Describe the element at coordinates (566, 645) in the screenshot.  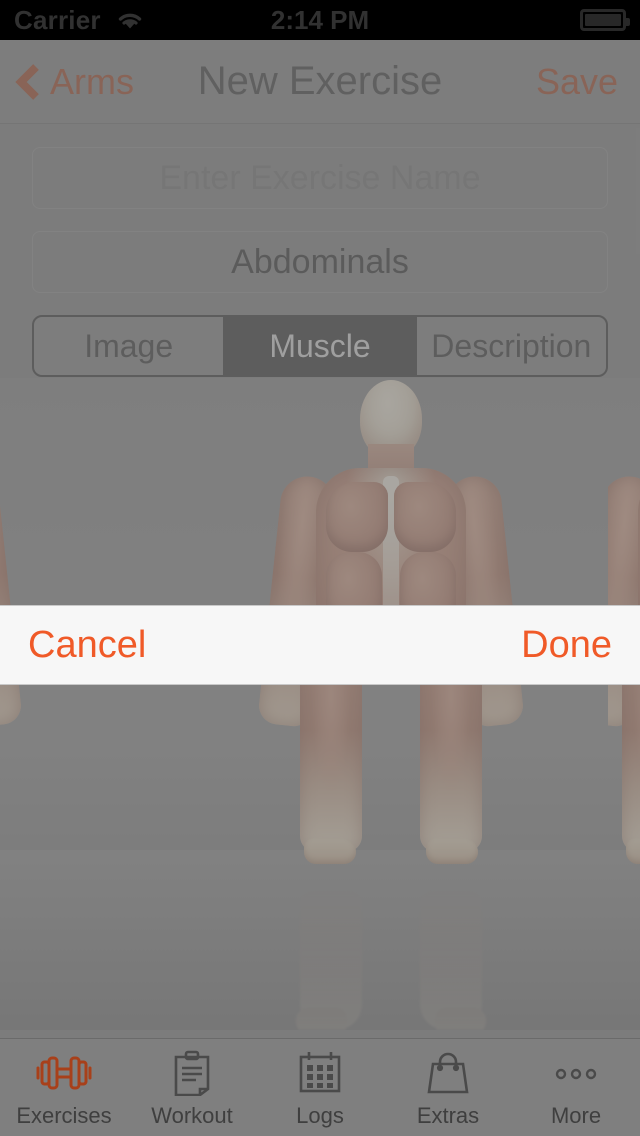
I see `done-button: Done` at that location.